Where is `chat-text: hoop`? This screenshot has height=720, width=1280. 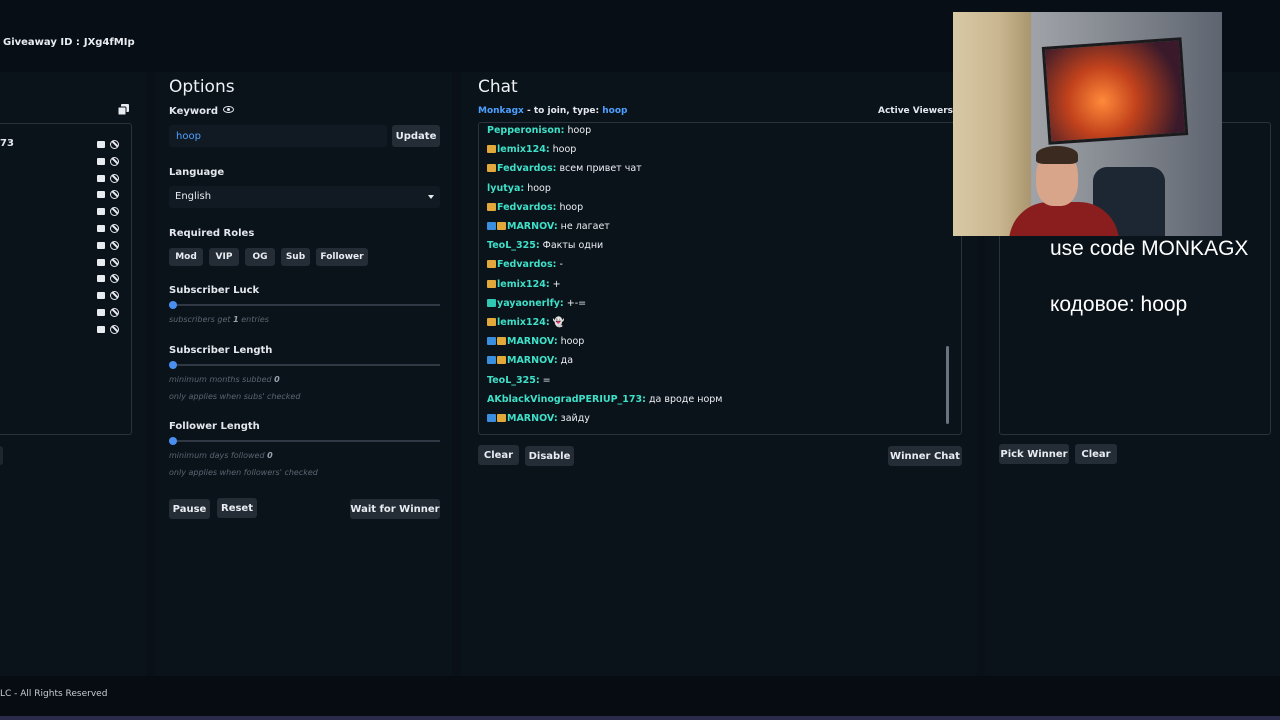
chat-text: hoop is located at coordinates (564, 150).